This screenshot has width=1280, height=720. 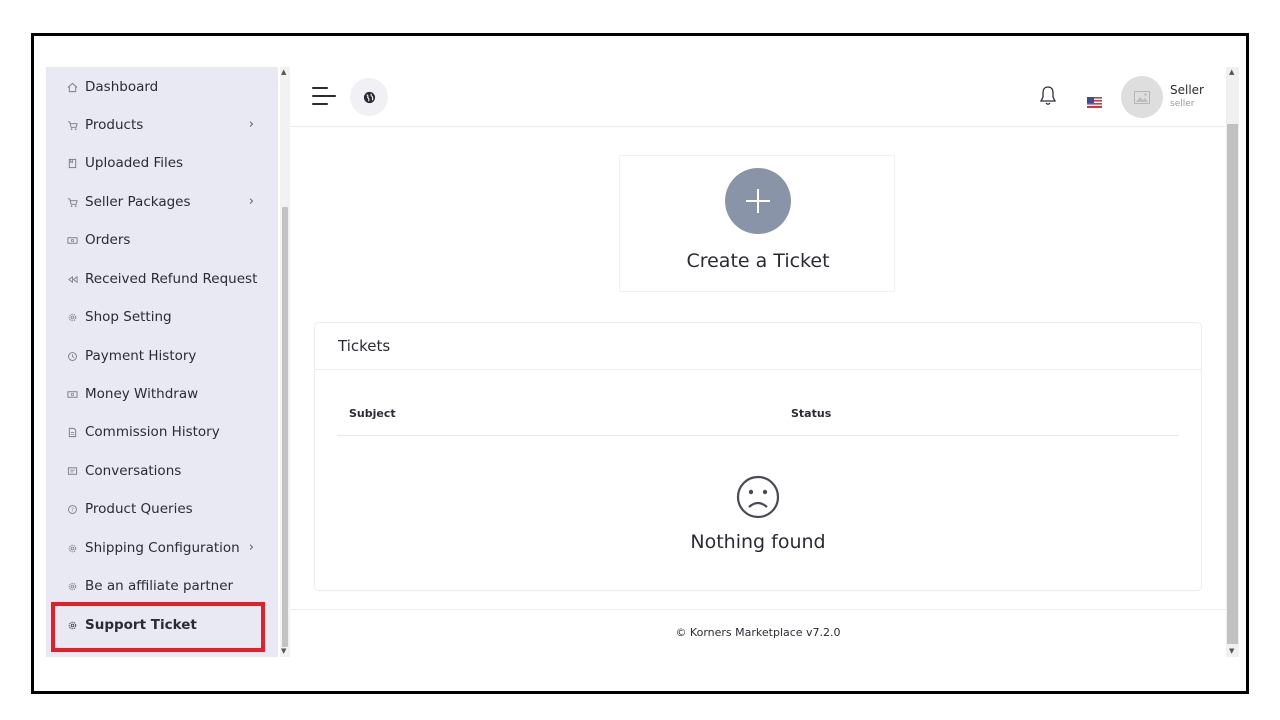 I want to click on sidebar-item-product-queries: ? Product Queries, so click(x=162, y=509).